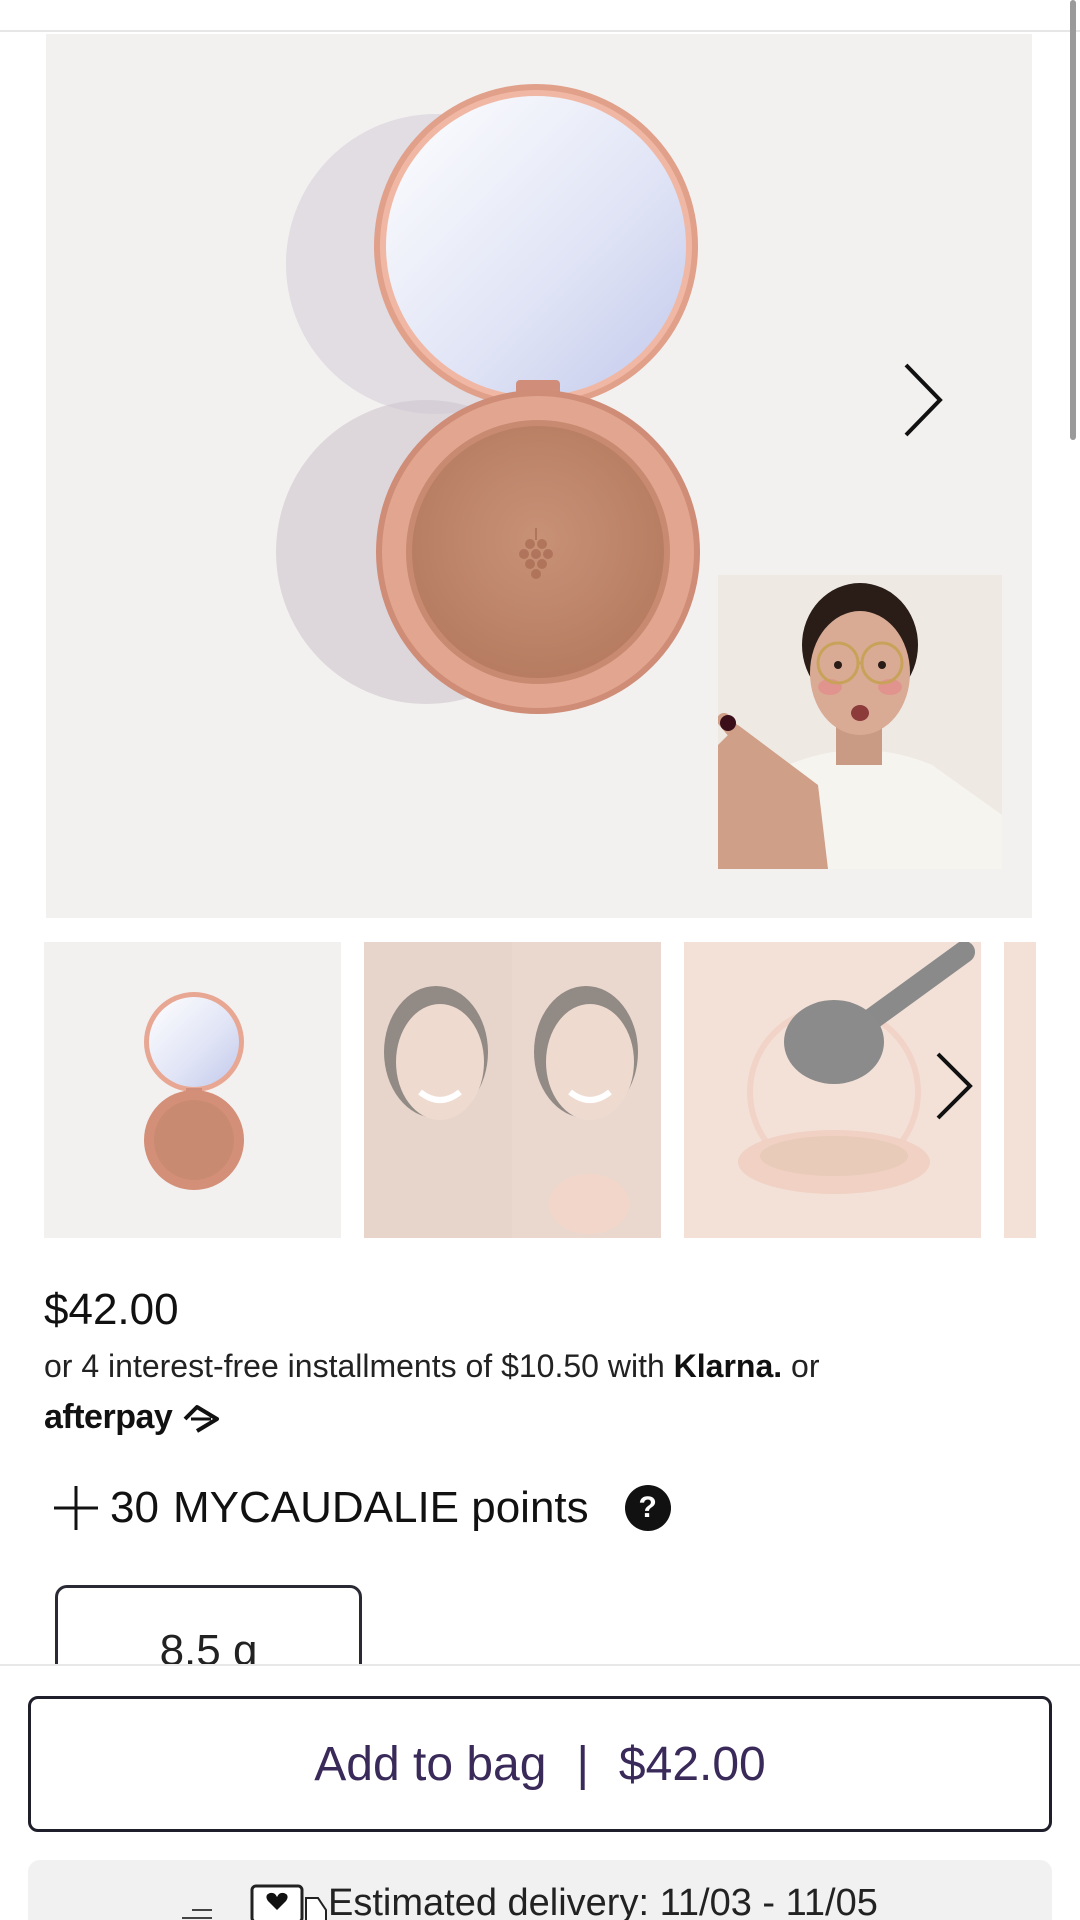 The width and height of the screenshot is (1080, 1920). I want to click on top-bar, so click(540, 16).